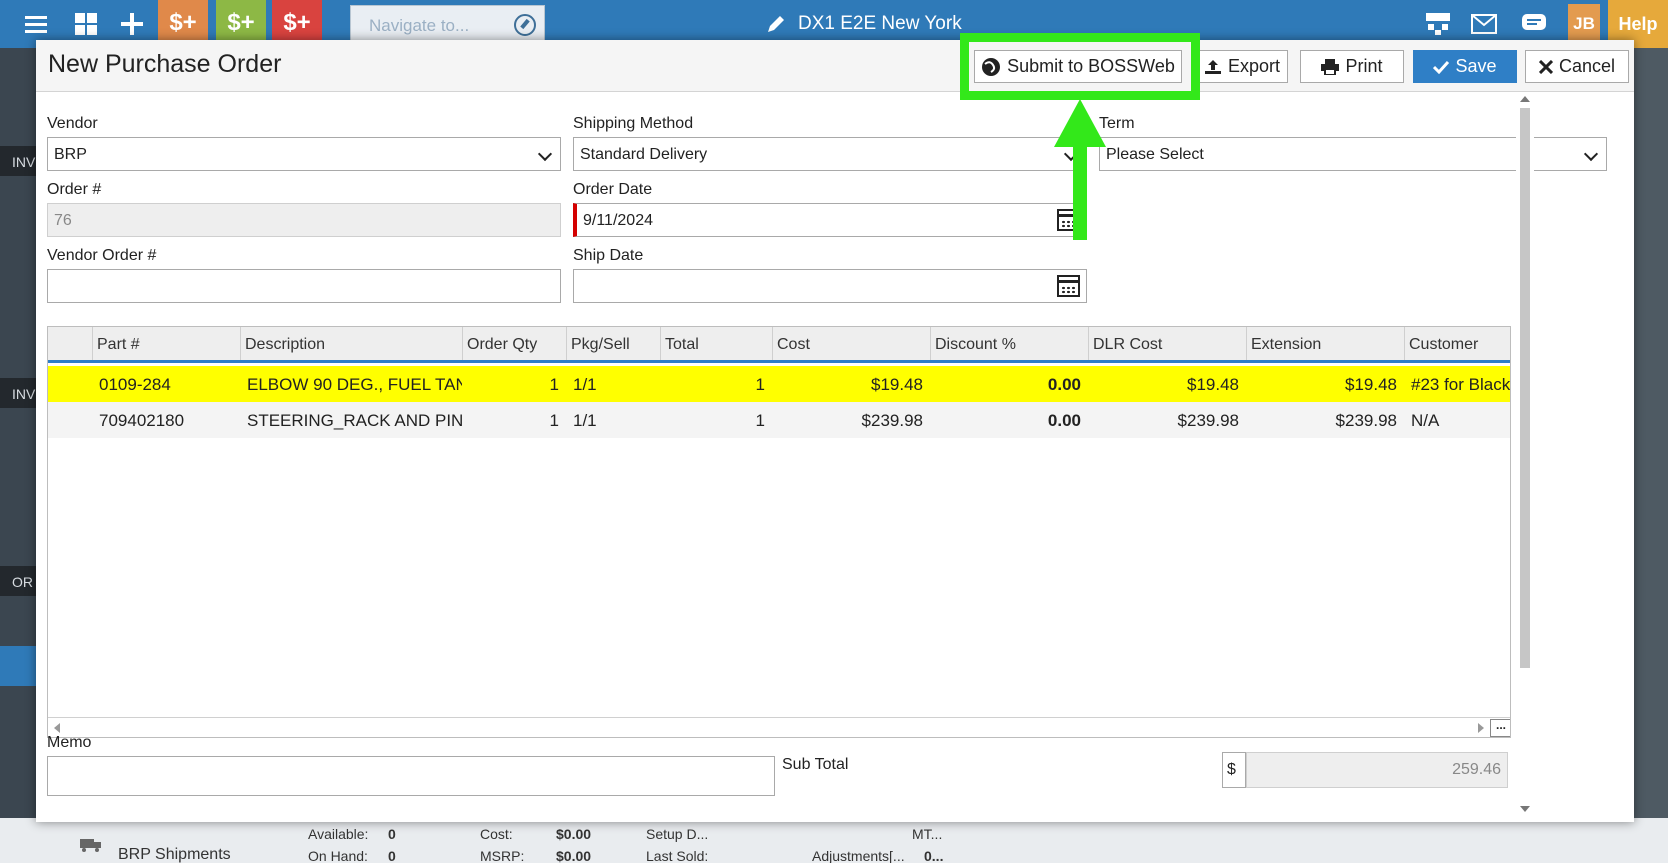  Describe the element at coordinates (1254, 66) in the screenshot. I see `export-button-label: Export` at that location.